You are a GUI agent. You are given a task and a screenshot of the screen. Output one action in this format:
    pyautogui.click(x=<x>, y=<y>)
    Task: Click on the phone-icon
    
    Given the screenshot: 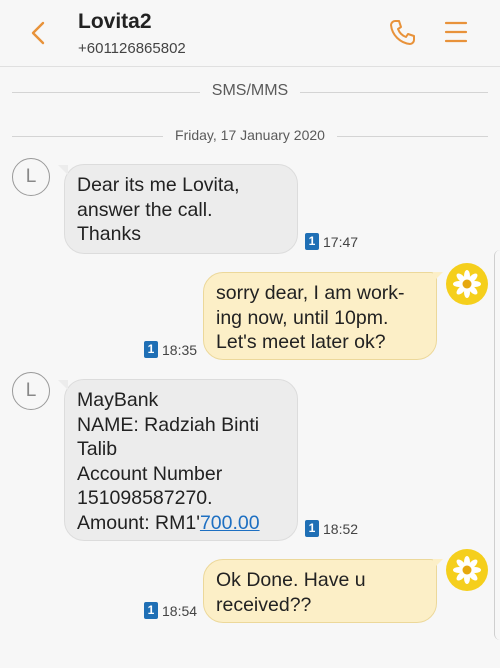 What is the action you would take?
    pyautogui.click(x=402, y=32)
    